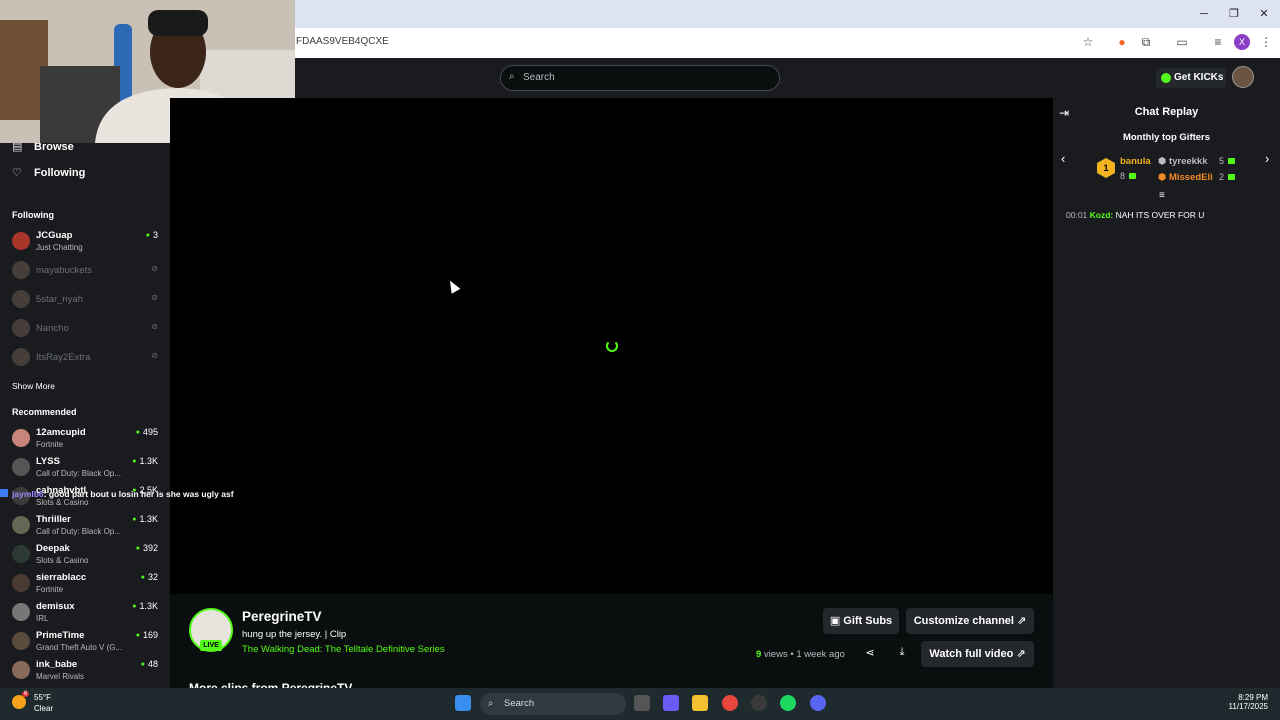 This screenshot has width=1280, height=720. I want to click on channel-item-thriiller: Thriiller Call of Duty: Black Op... 1.3K, so click(87, 527).